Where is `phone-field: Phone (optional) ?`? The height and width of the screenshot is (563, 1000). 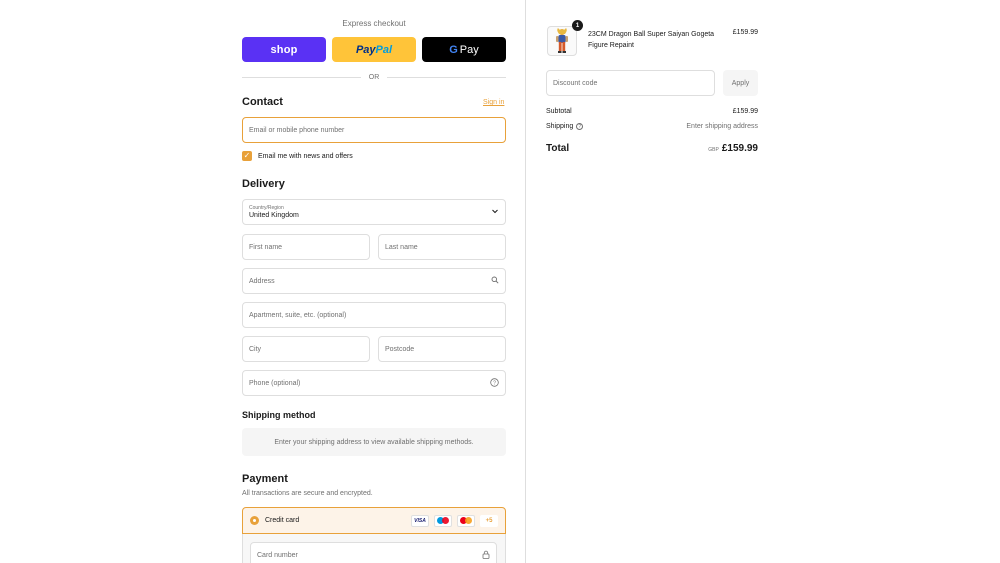
phone-field: Phone (optional) ? is located at coordinates (374, 383).